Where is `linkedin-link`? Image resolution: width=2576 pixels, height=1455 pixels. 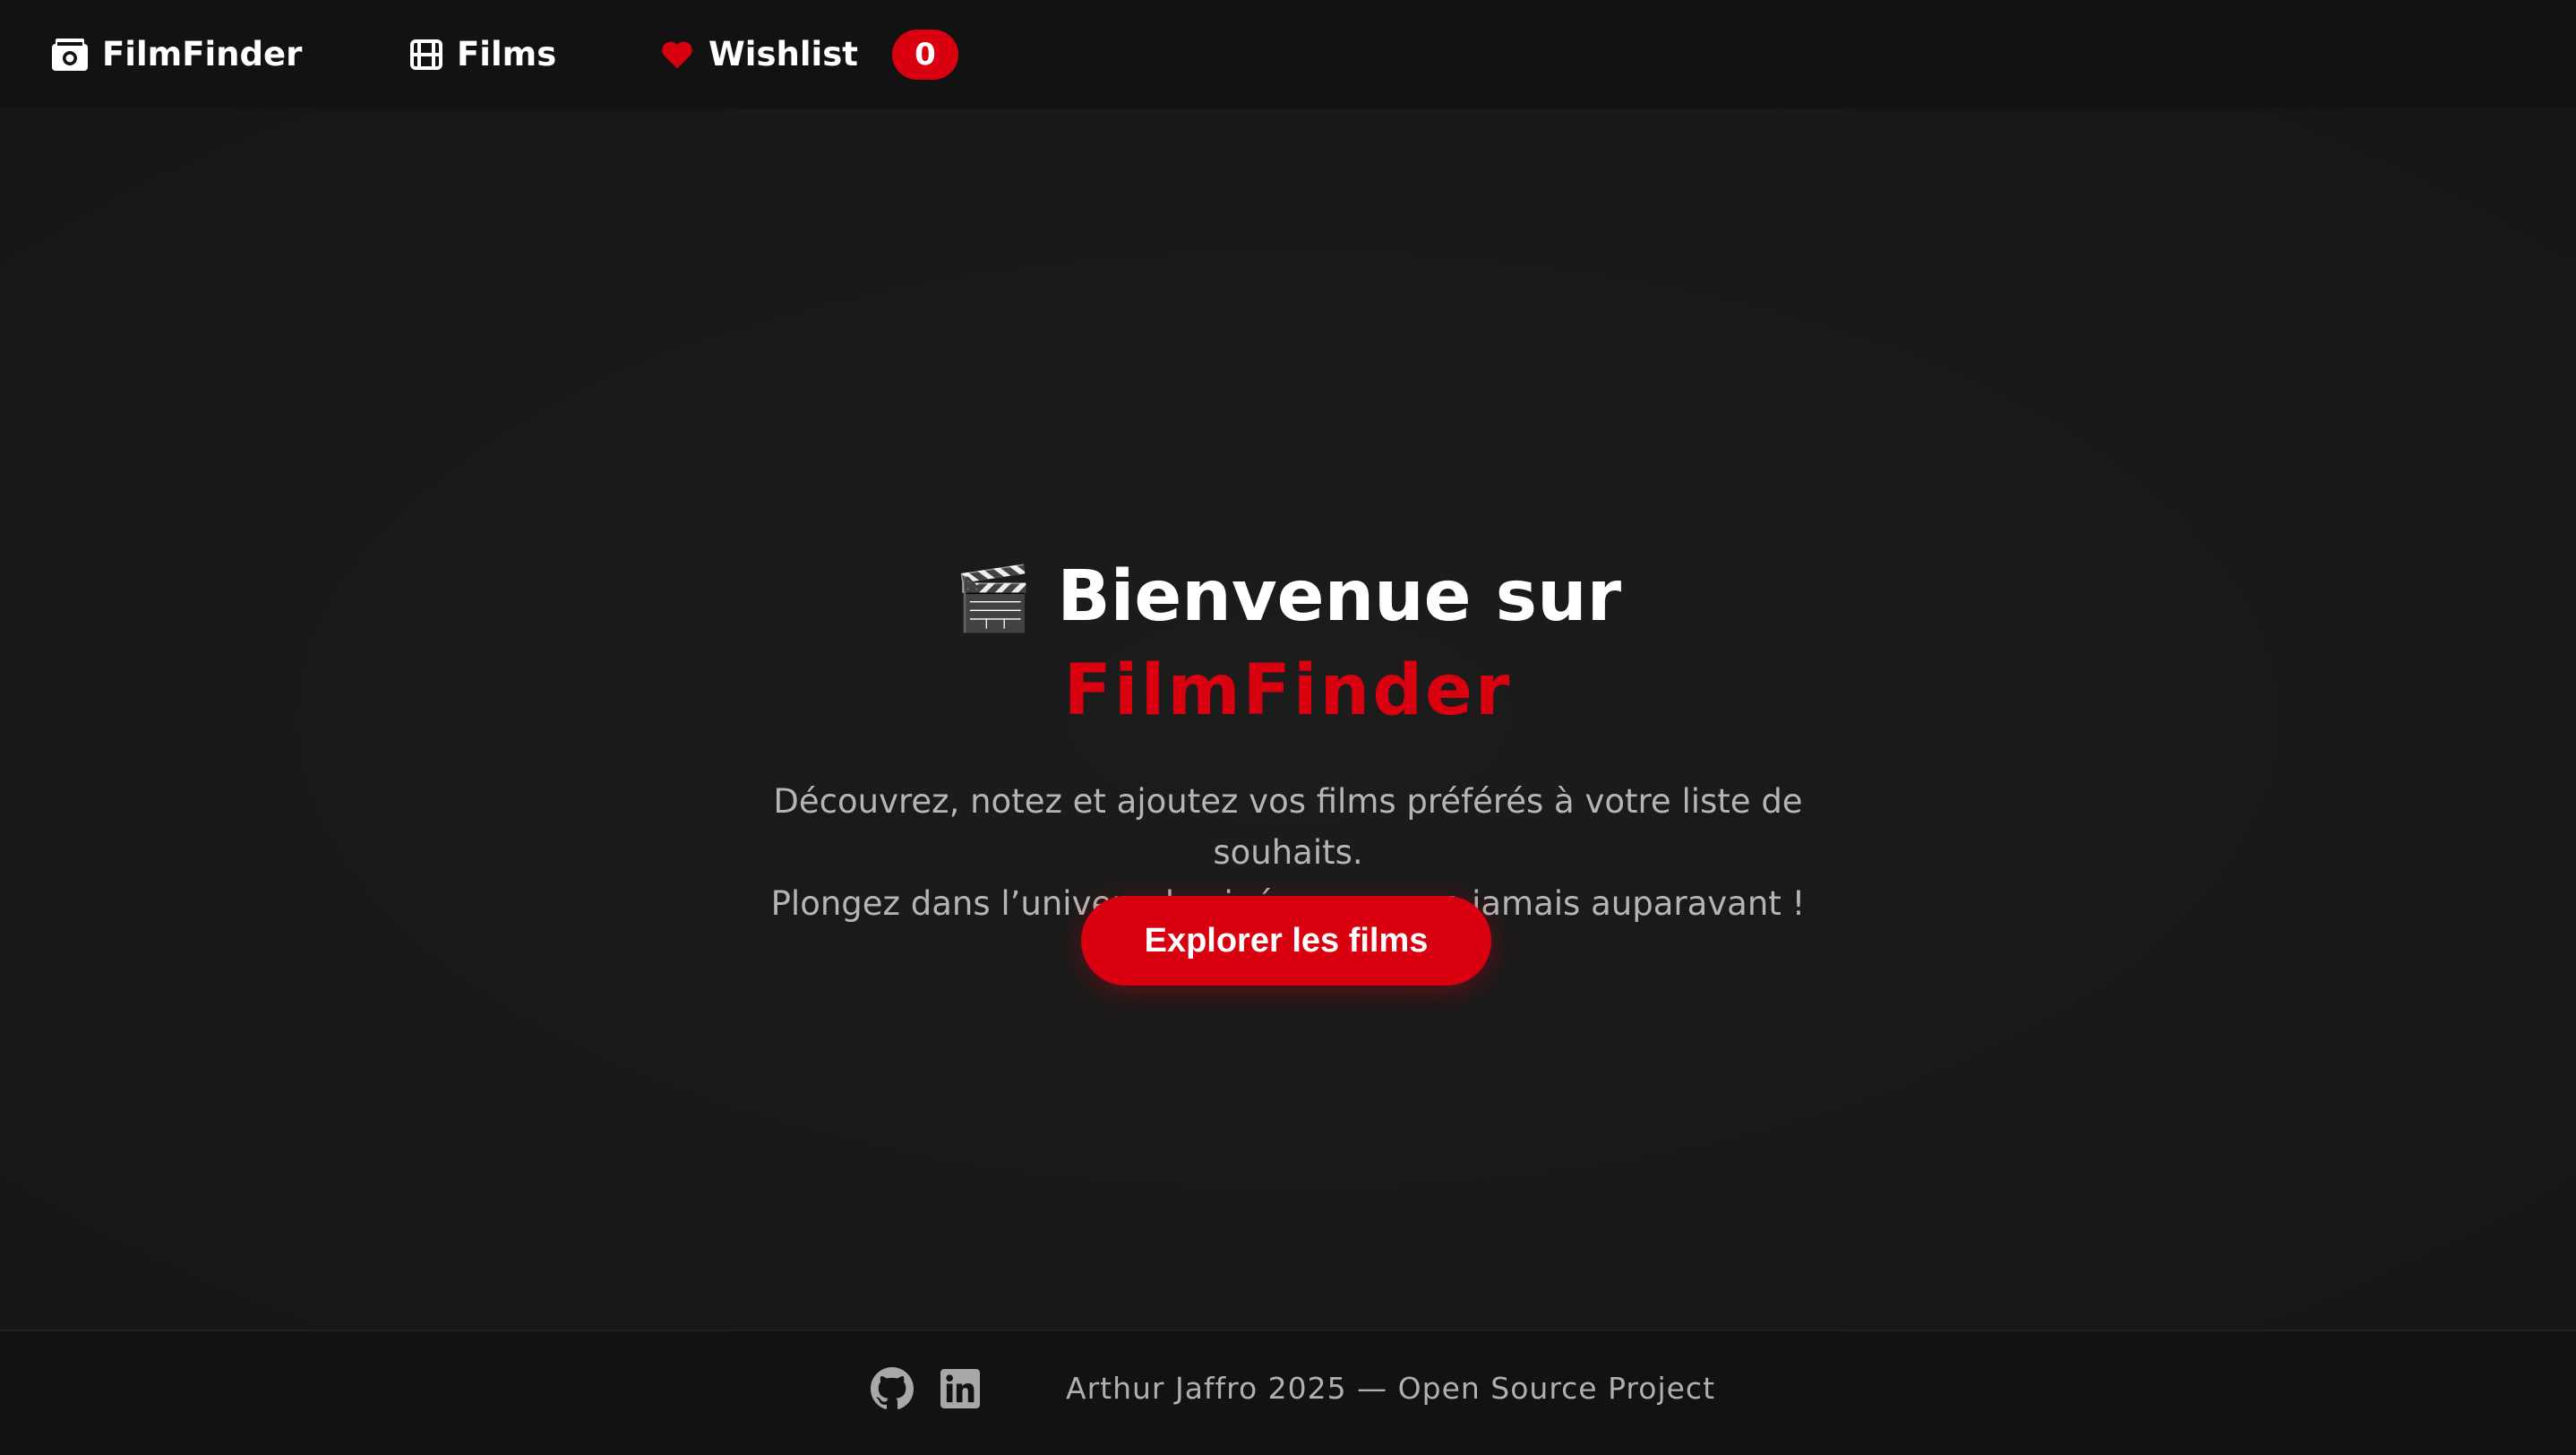
linkedin-link is located at coordinates (960, 1390).